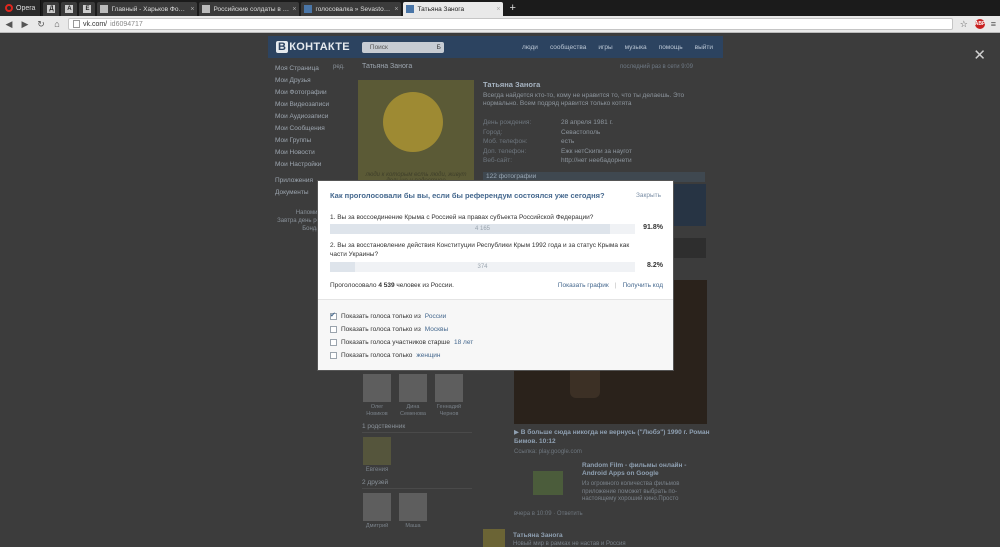  I want to click on menu-photos: Мои Фотографии, so click(315, 93).